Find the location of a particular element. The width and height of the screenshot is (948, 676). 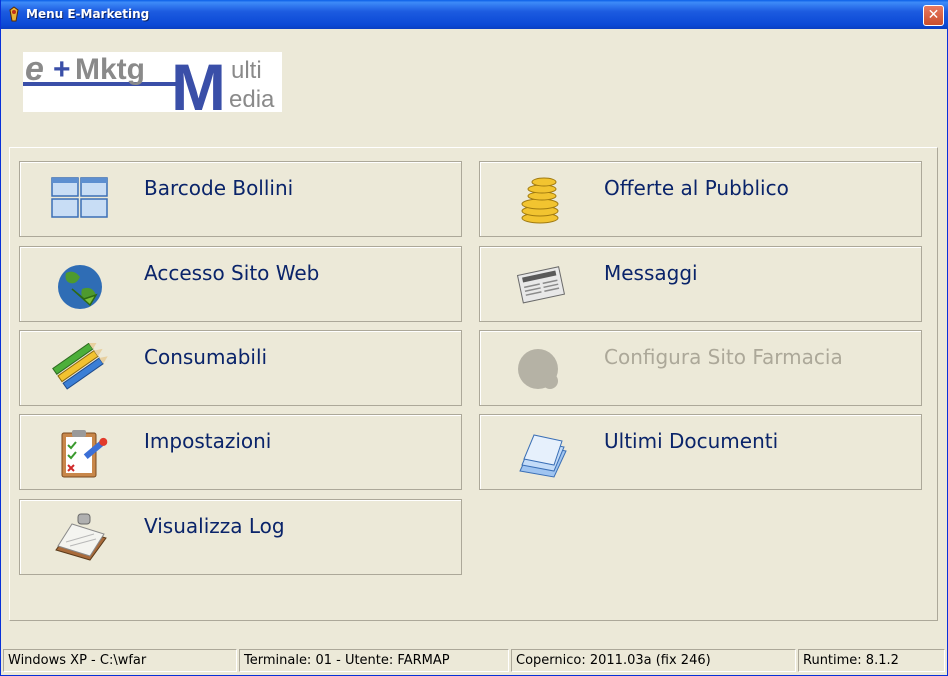

menu-item-messaggi: Messaggi is located at coordinates (700, 284).